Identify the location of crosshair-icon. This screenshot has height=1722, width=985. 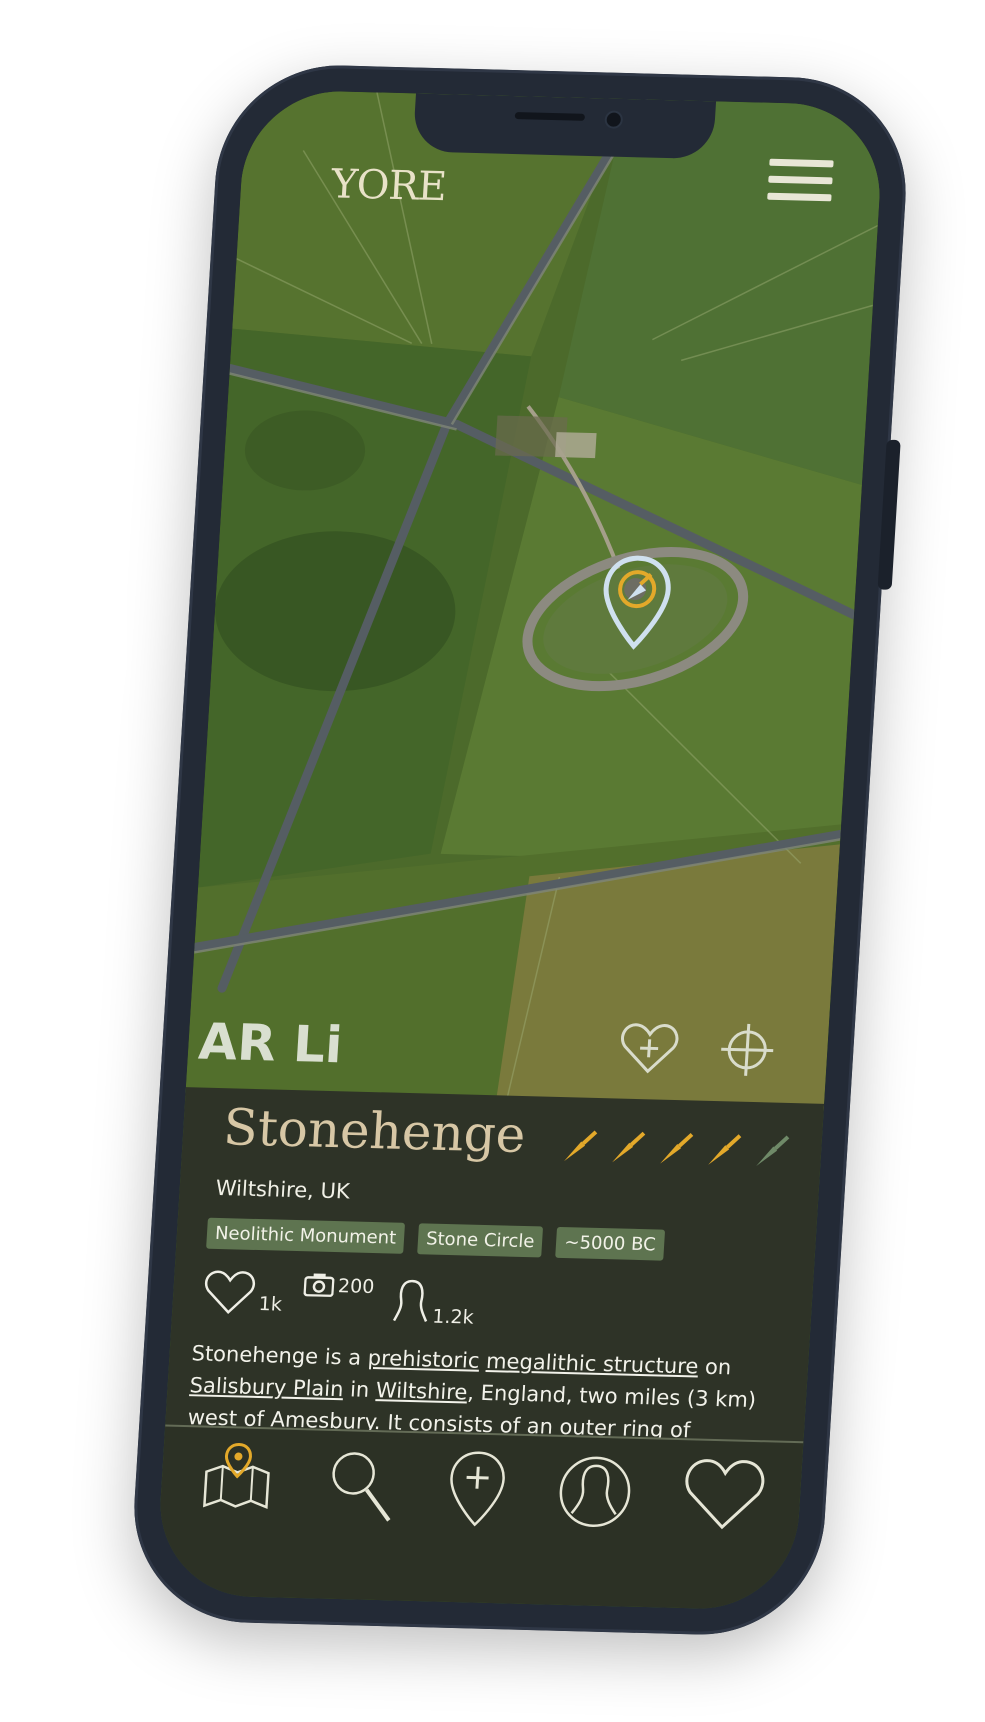
(747, 1049).